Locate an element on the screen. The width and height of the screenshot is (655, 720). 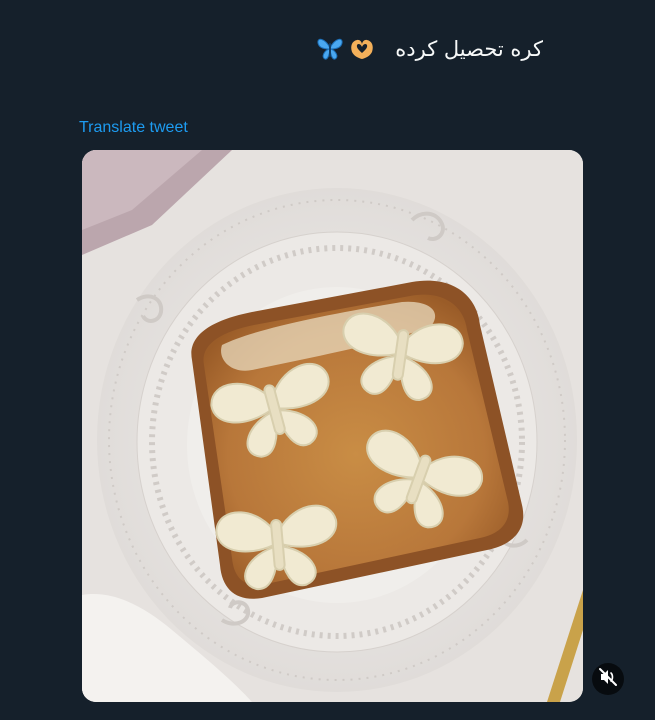
heart-hands-icon is located at coordinates (362, 49).